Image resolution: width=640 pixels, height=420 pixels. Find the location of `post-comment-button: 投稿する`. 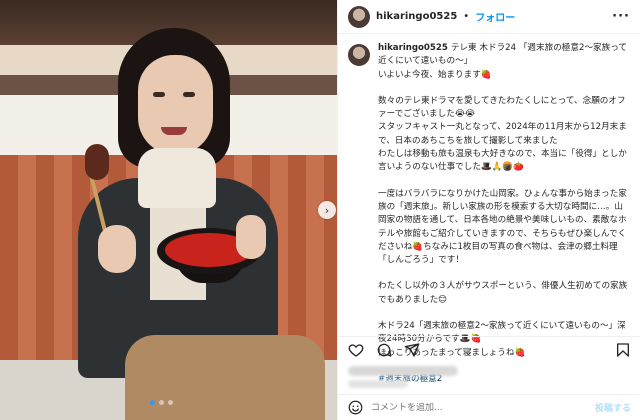

post-comment-button: 投稿する is located at coordinates (613, 407).